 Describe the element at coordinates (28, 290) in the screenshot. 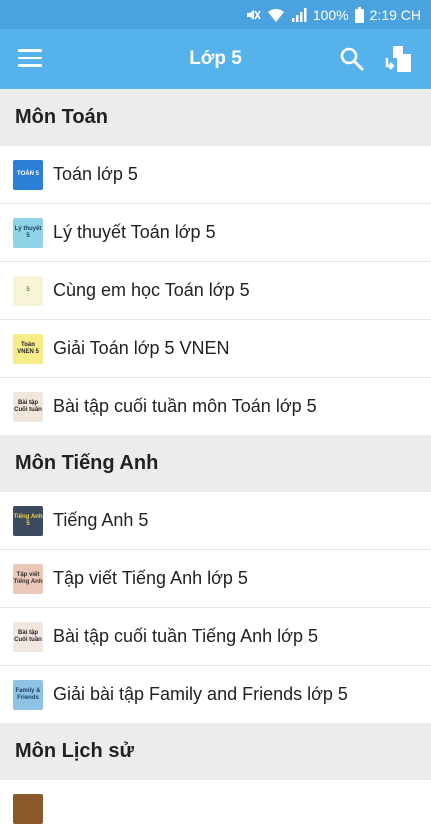

I see `book-thumbnail: 5` at that location.